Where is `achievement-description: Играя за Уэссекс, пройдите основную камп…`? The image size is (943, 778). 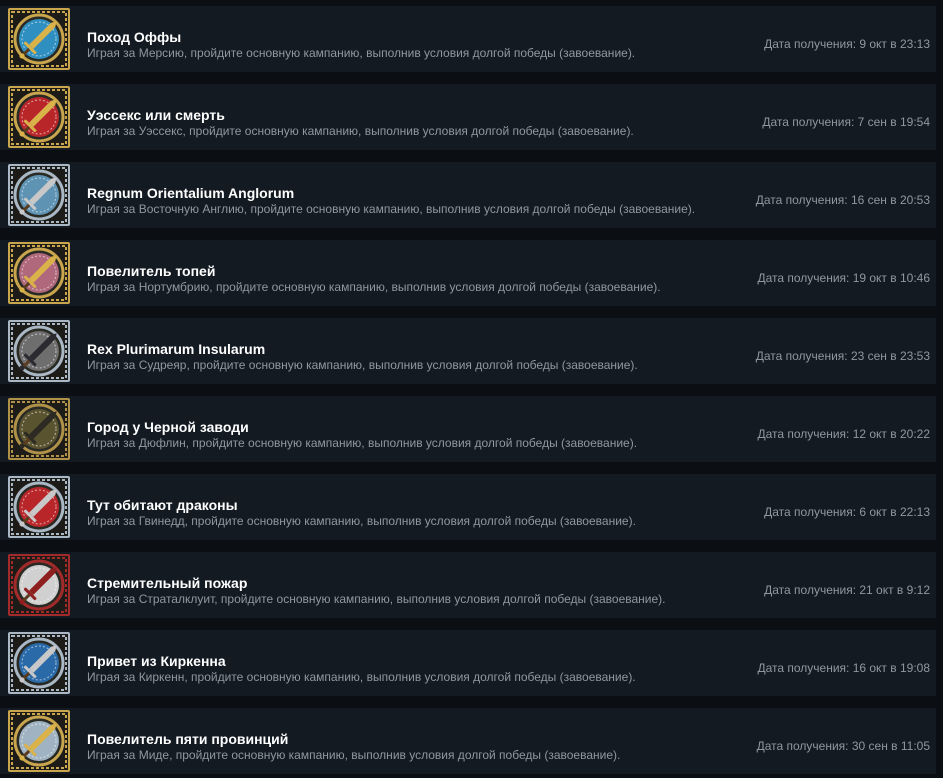 achievement-description: Играя за Уэссекс, пройдите основную камп… is located at coordinates (360, 131).